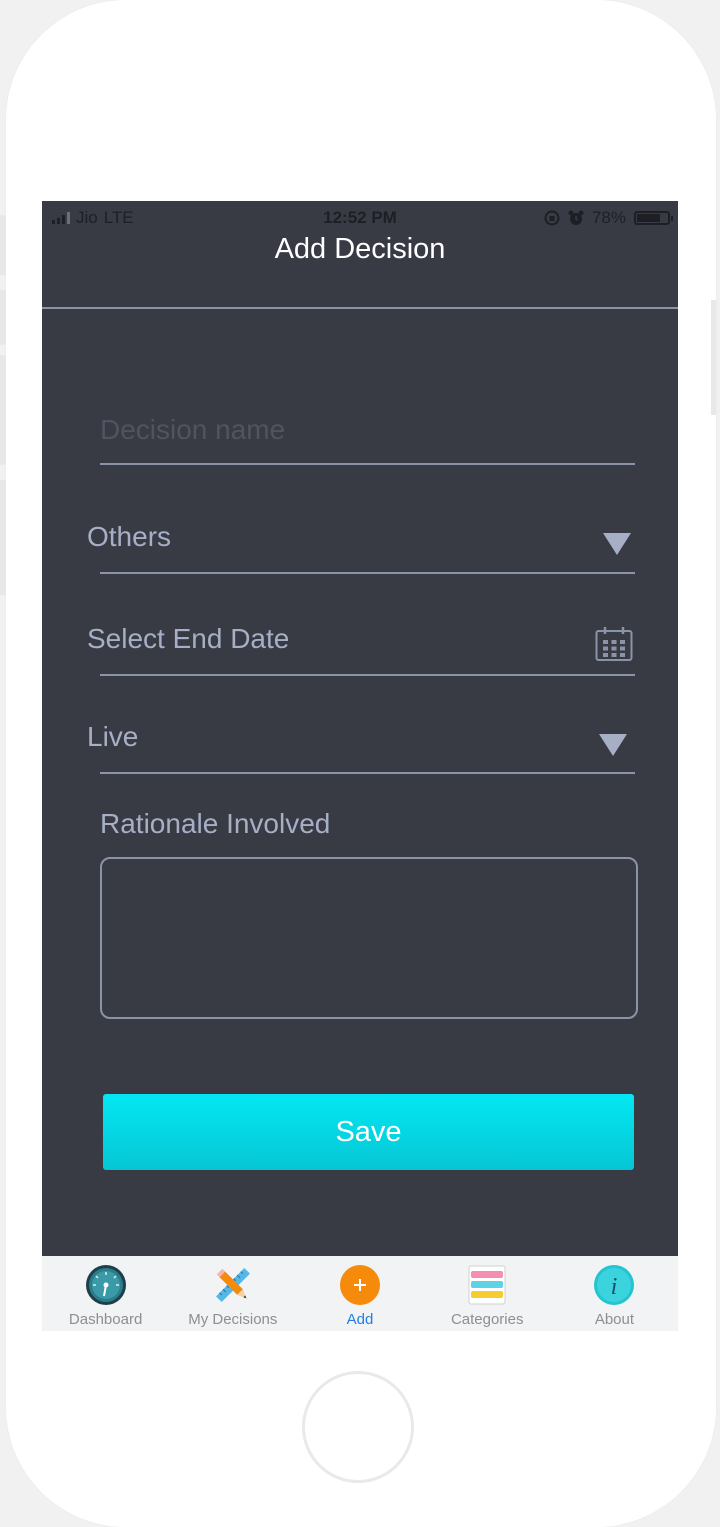  I want to click on svg-text: i, so click(614, 1287).